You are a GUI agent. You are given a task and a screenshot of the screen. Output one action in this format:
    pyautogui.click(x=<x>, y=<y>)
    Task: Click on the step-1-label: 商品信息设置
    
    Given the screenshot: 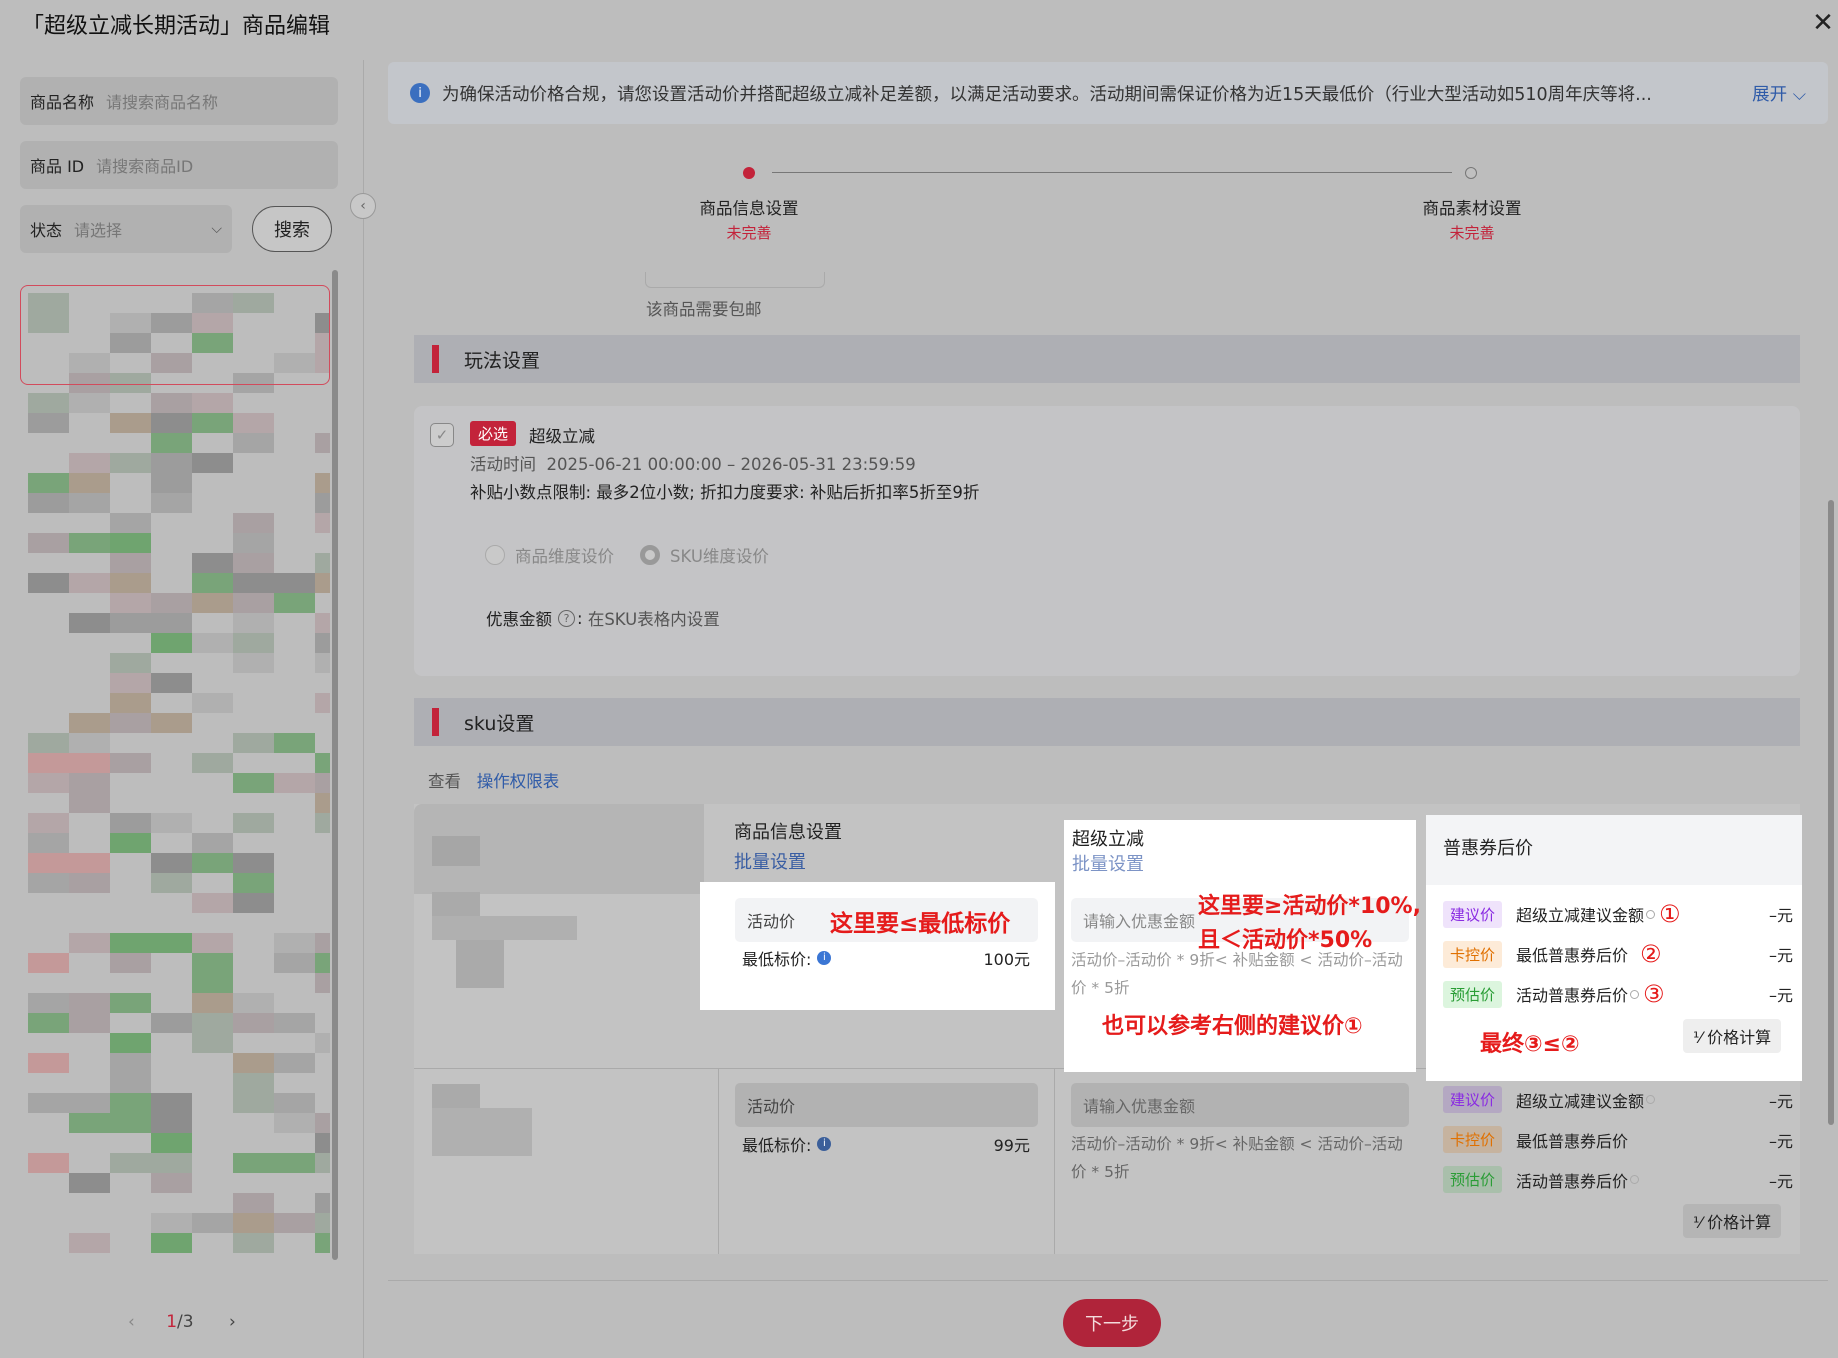 What is the action you would take?
    pyautogui.click(x=749, y=207)
    